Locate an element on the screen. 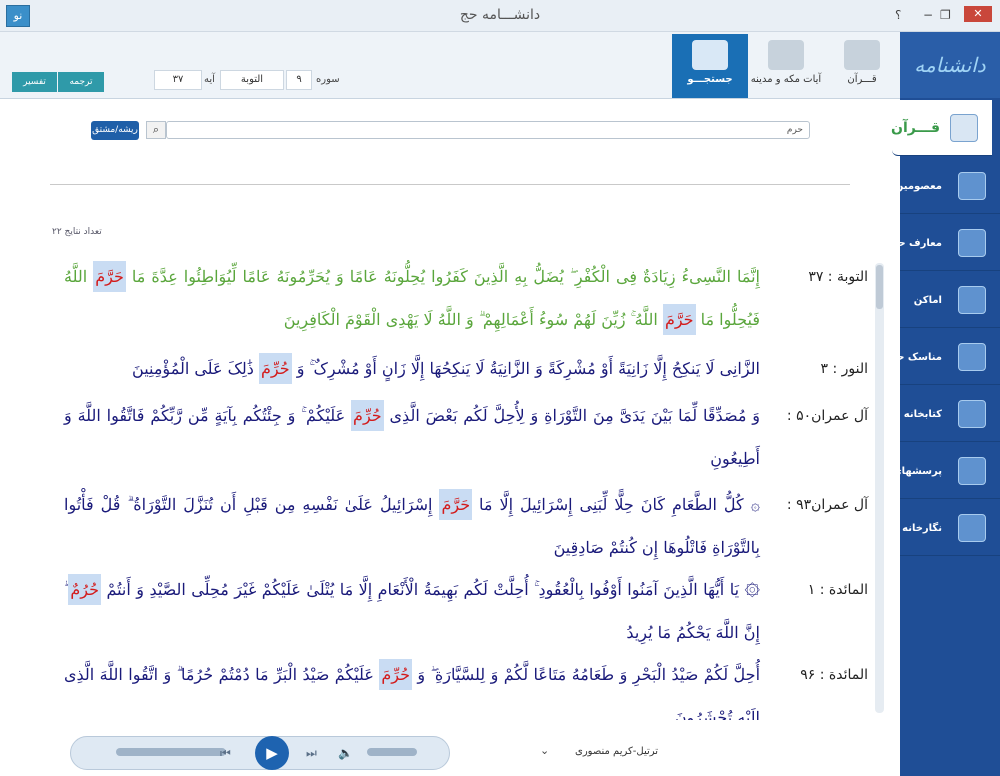  verse-reference: التوبة : ۳۷ is located at coordinates (838, 277).